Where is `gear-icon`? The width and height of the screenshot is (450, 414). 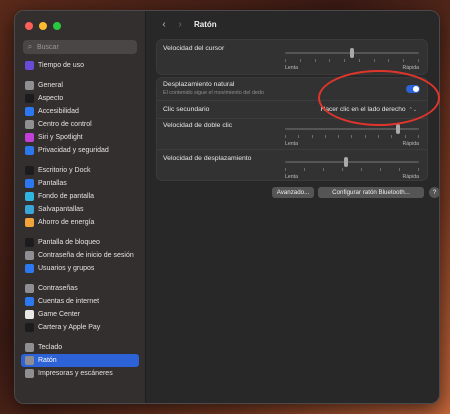
gear-icon is located at coordinates (29, 85).